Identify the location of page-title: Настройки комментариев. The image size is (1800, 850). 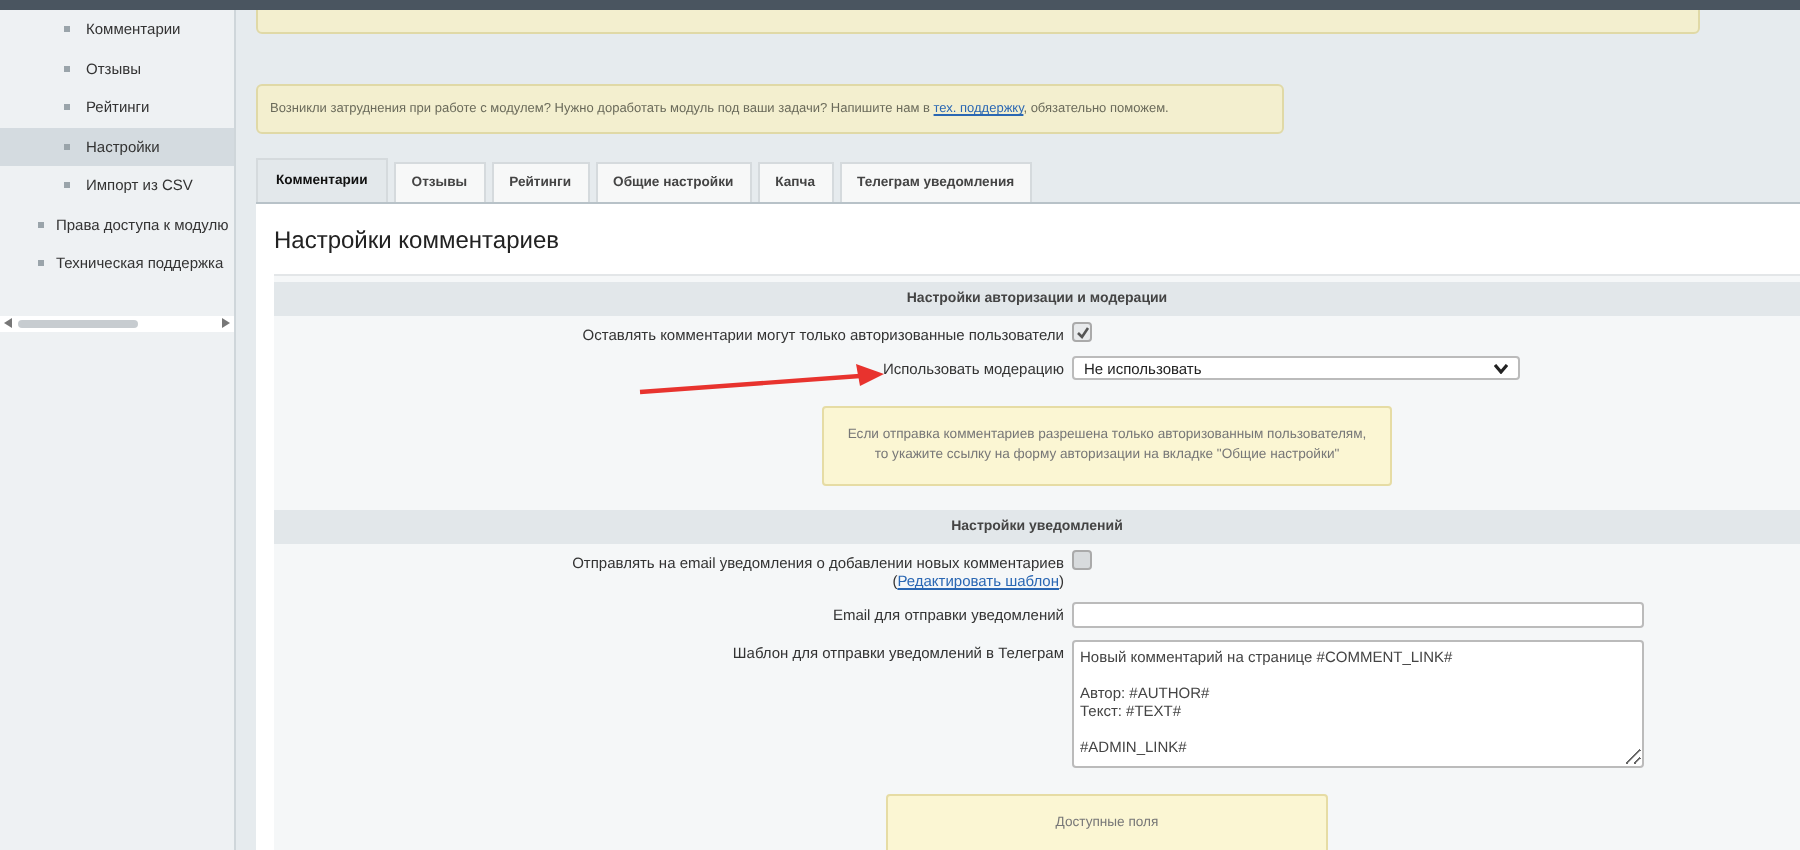
(417, 240).